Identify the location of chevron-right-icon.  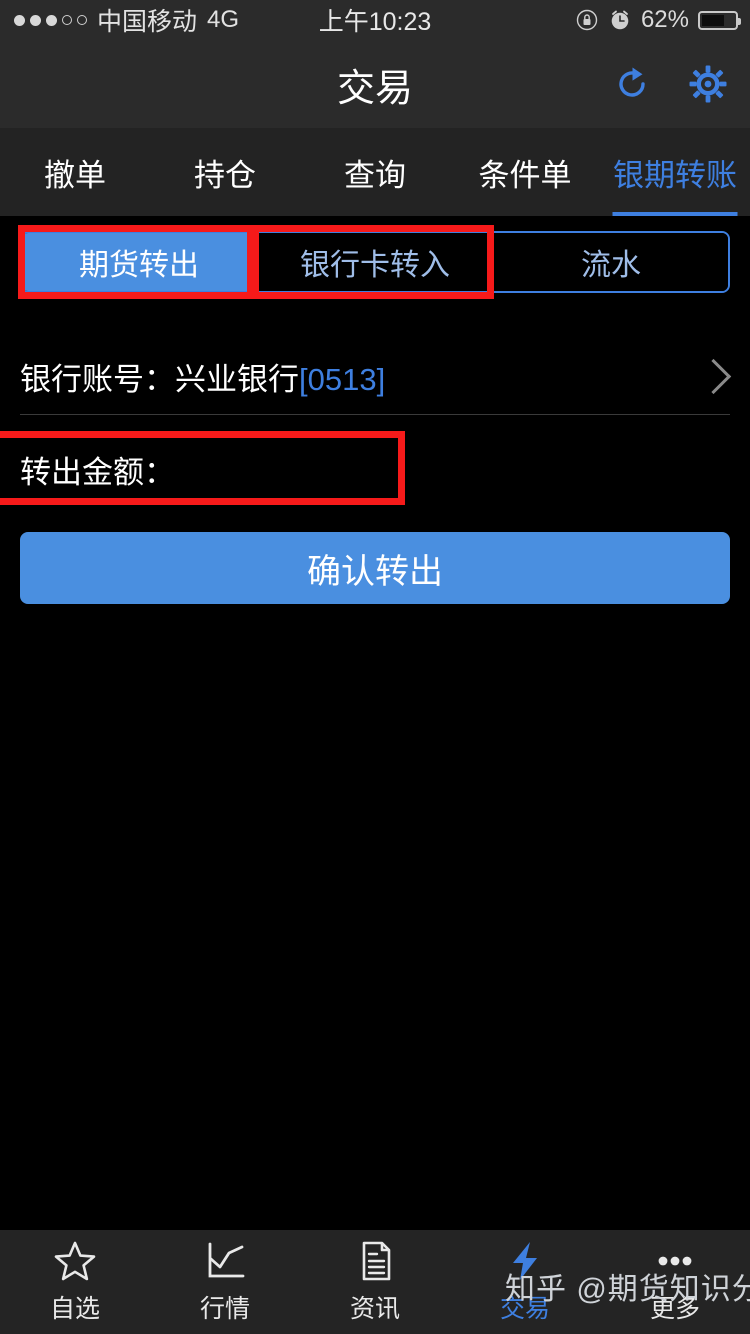
(713, 376).